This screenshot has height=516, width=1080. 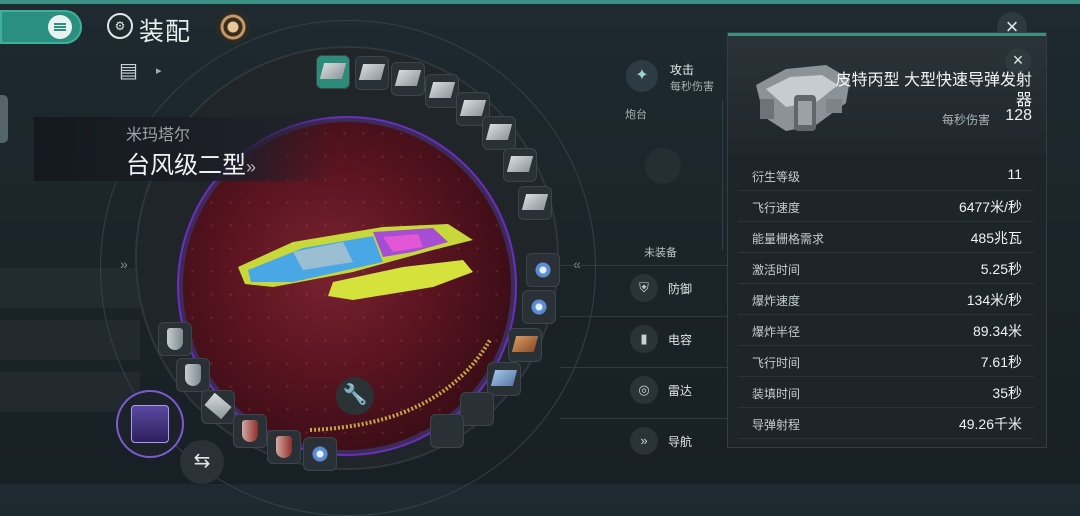 I want to click on top-accent-line, so click(x=540, y=2).